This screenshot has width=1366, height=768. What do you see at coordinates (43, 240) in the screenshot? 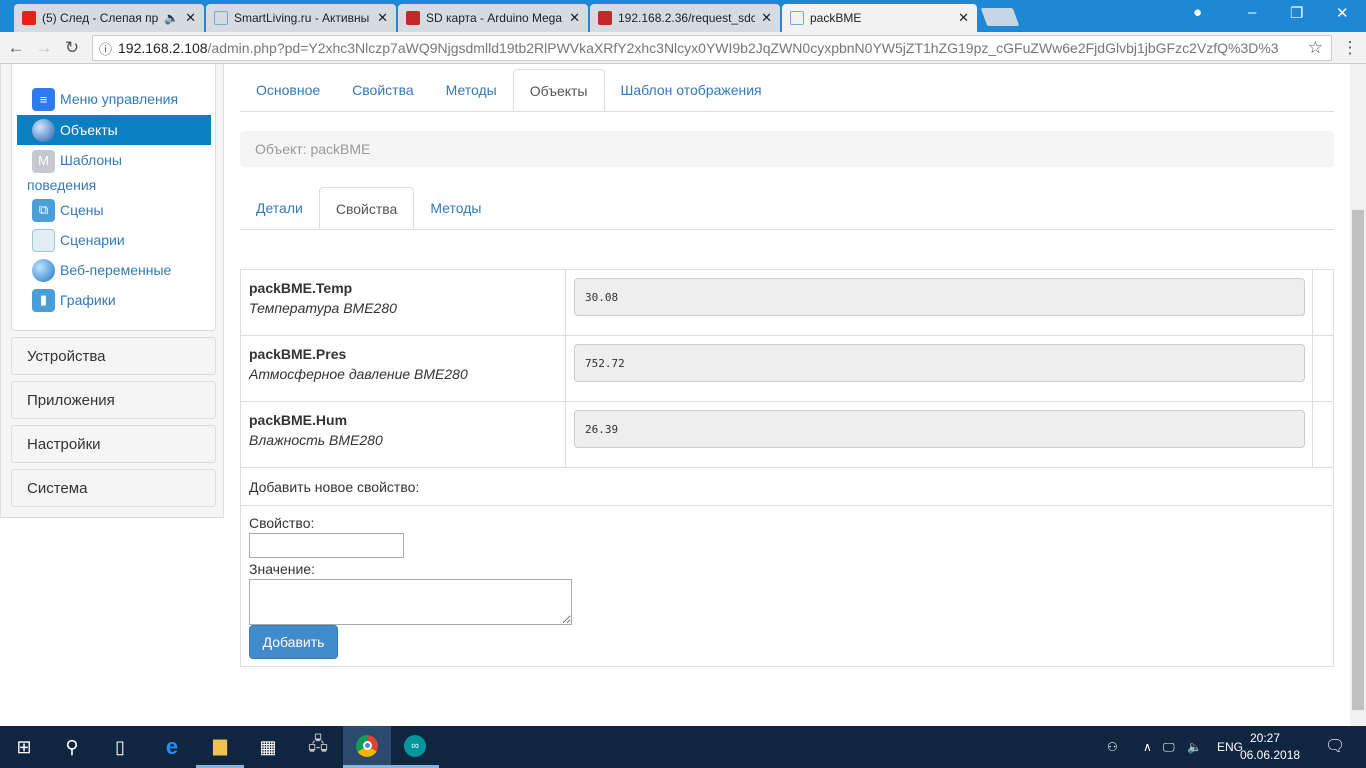
I see `scripts-icon` at bounding box center [43, 240].